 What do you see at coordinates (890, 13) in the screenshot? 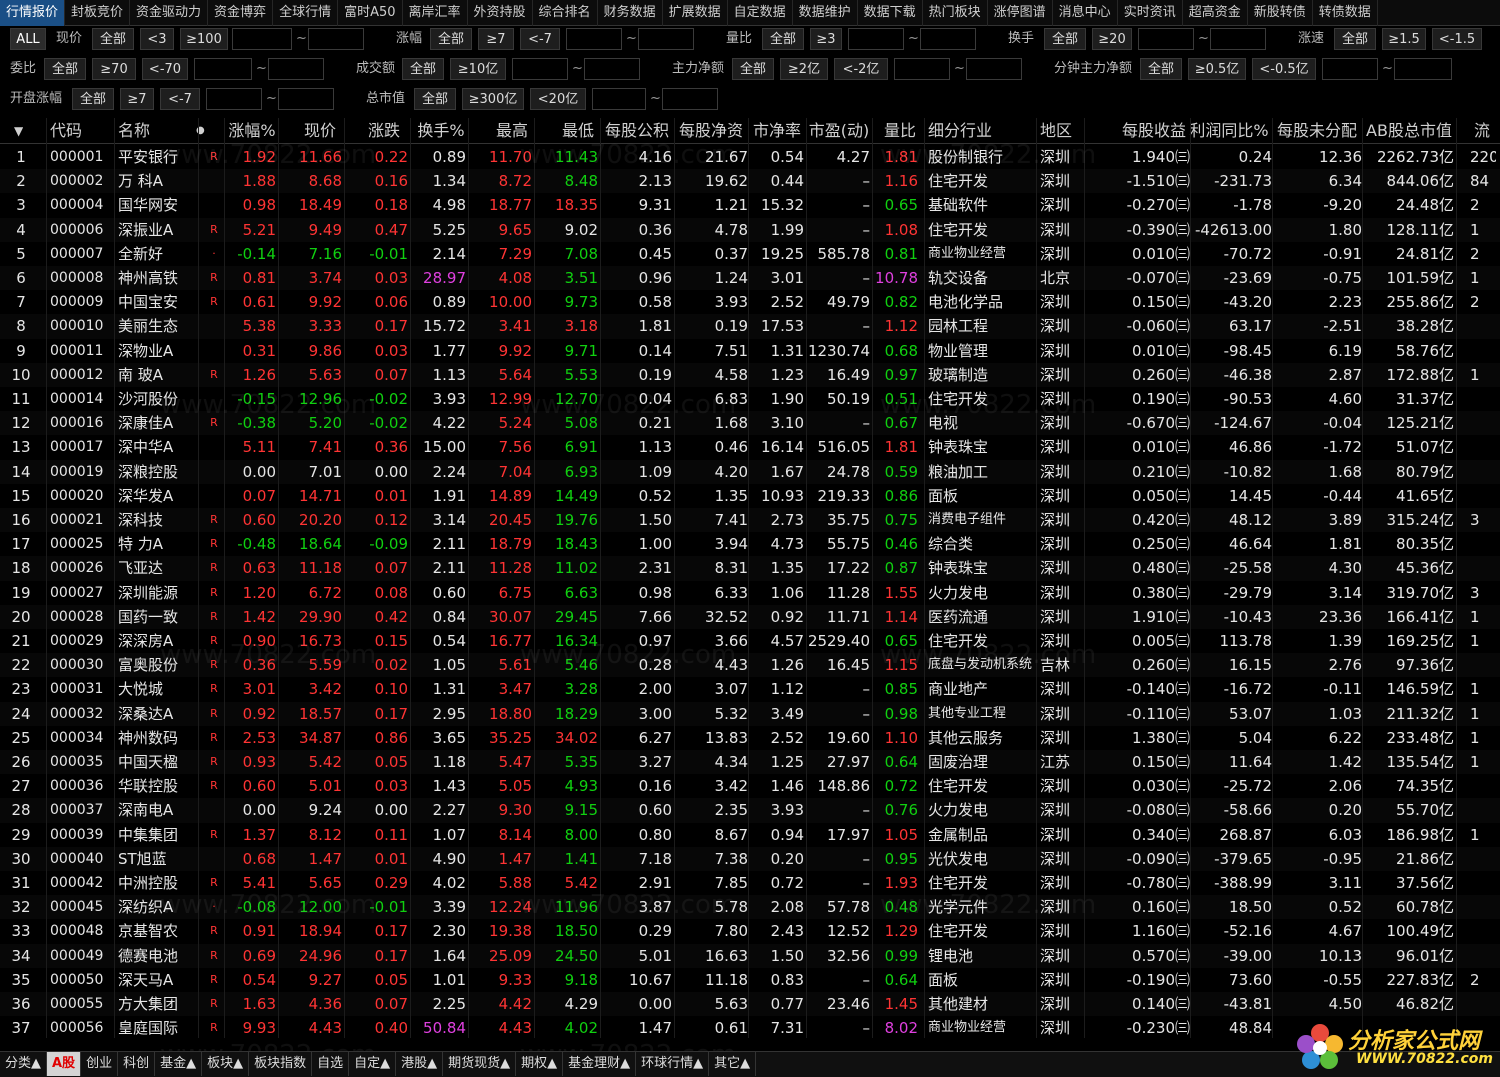
I see `top-tab: 数据下载` at bounding box center [890, 13].